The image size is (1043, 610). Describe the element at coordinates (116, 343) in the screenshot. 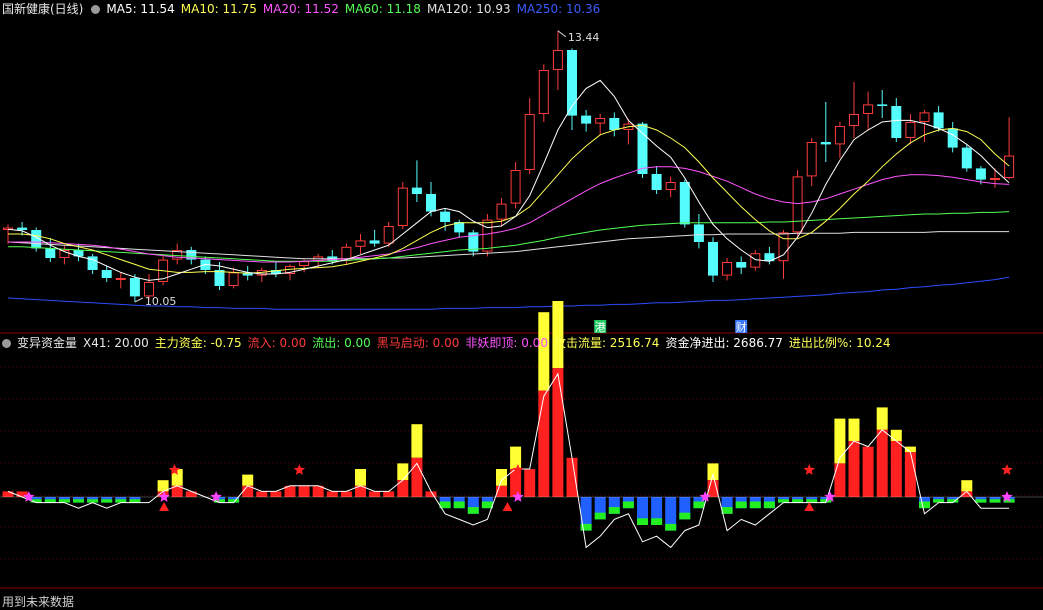

I see `x41-value: X41: 20.00` at that location.